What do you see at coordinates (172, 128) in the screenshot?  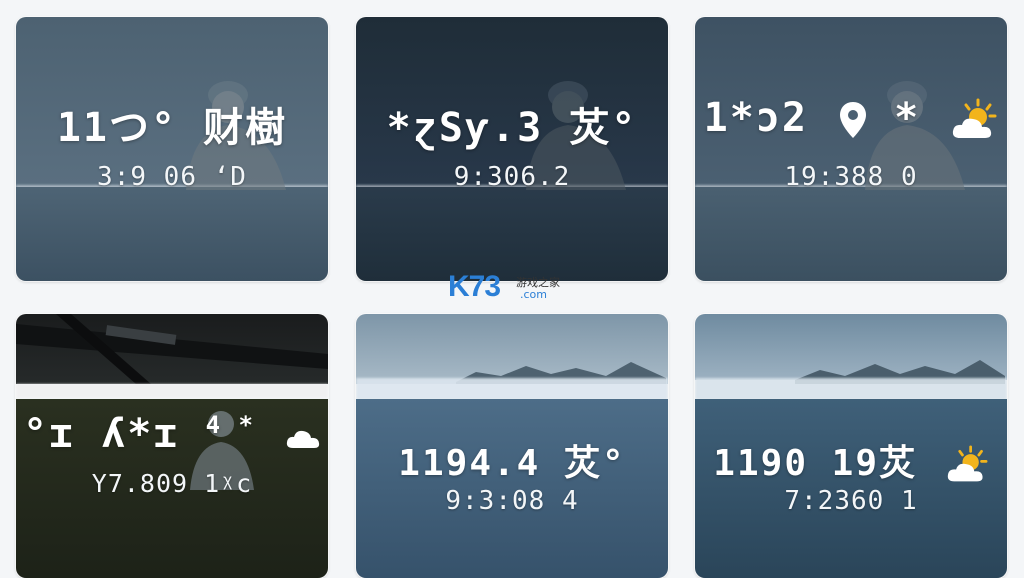 I see `primary-reading: 11つ° 财樹` at bounding box center [172, 128].